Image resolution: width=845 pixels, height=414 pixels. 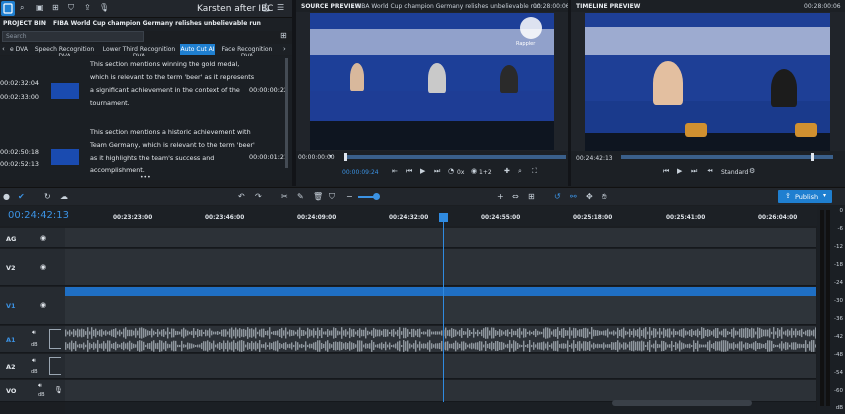 What do you see at coordinates (573, 197) in the screenshot?
I see `link-icon: ⚯` at bounding box center [573, 197].